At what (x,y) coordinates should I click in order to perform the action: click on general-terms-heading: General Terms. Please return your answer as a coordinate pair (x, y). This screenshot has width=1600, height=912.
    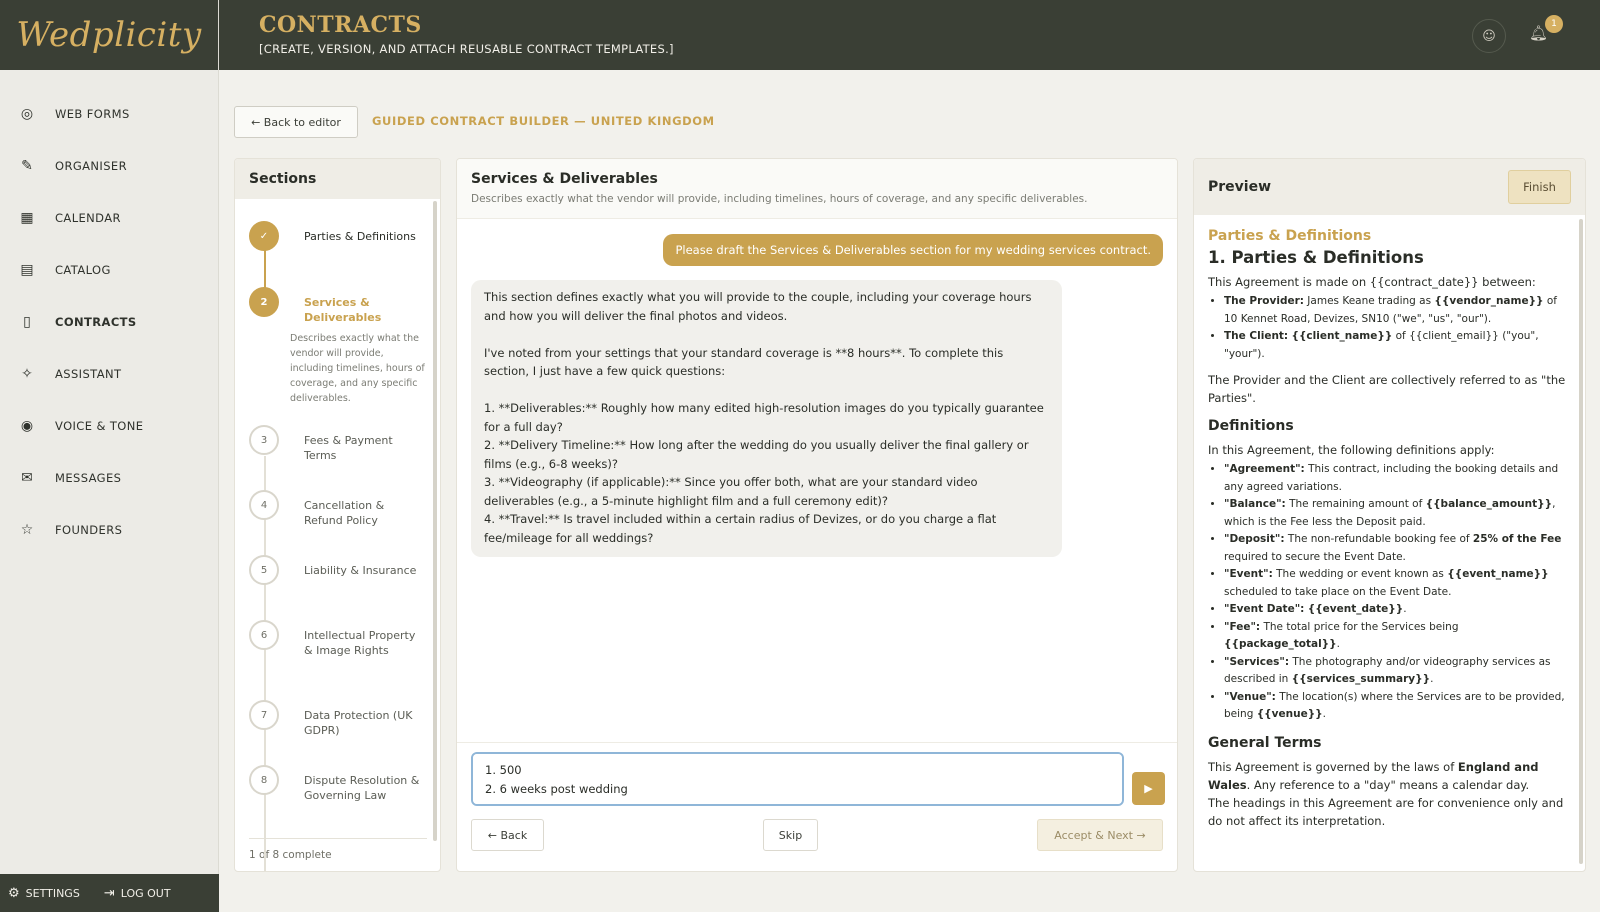
    Looking at the image, I should click on (1265, 742).